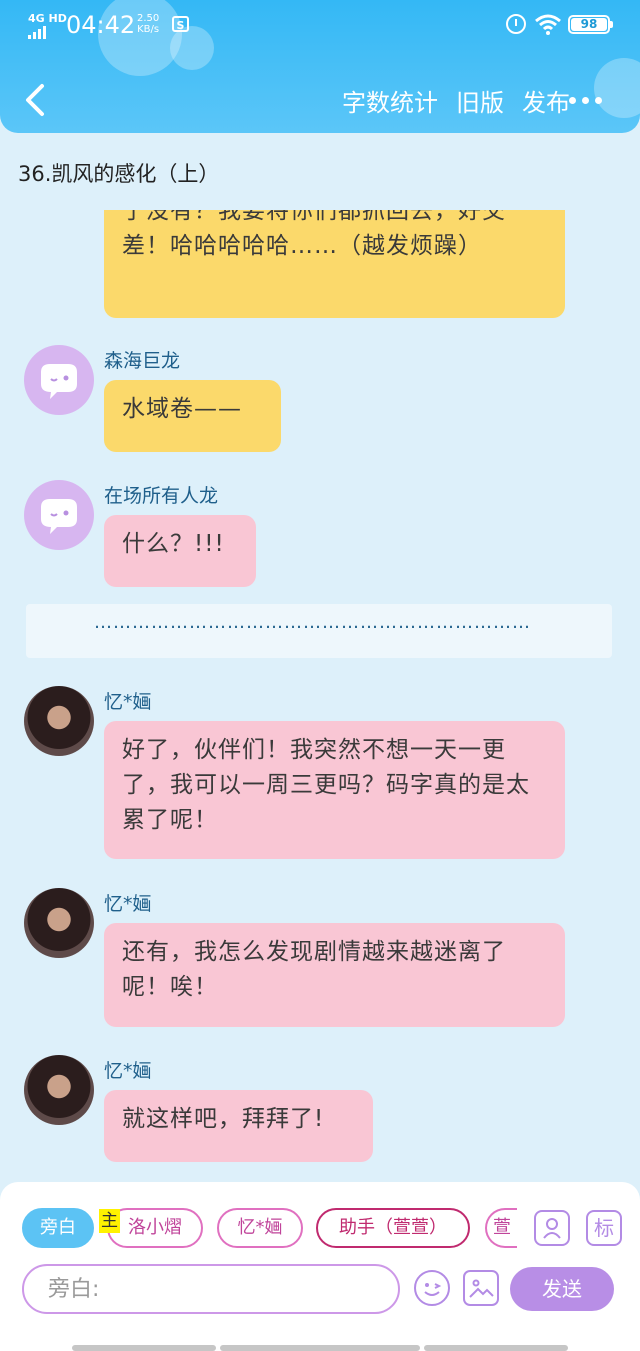 The image size is (640, 1351). I want to click on top-header: 4G HD 04:42 2.50 KB/s S 98 字数统计 旧版 发布, so click(320, 66).